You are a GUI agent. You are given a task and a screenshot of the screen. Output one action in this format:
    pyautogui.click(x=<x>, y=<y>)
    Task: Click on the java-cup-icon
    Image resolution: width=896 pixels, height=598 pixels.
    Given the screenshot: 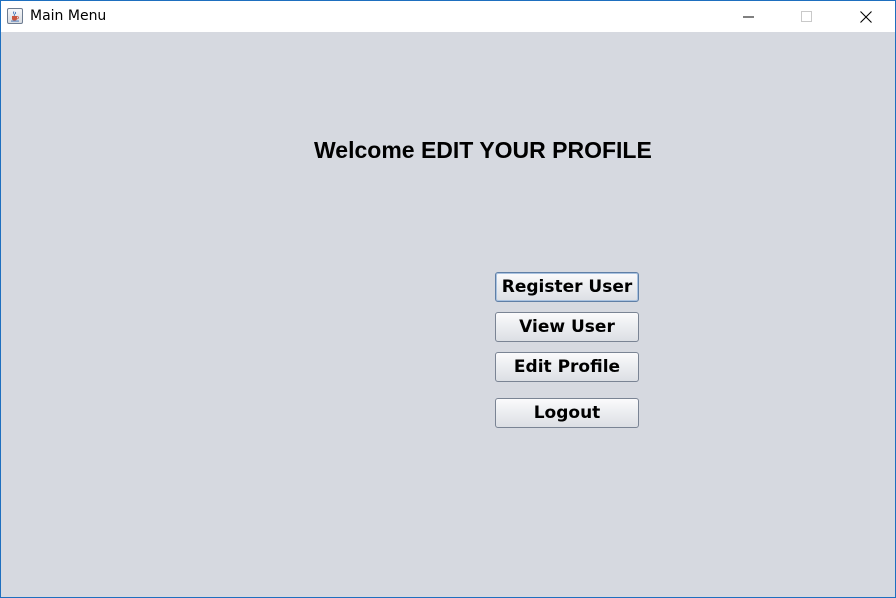 What is the action you would take?
    pyautogui.click(x=15, y=16)
    